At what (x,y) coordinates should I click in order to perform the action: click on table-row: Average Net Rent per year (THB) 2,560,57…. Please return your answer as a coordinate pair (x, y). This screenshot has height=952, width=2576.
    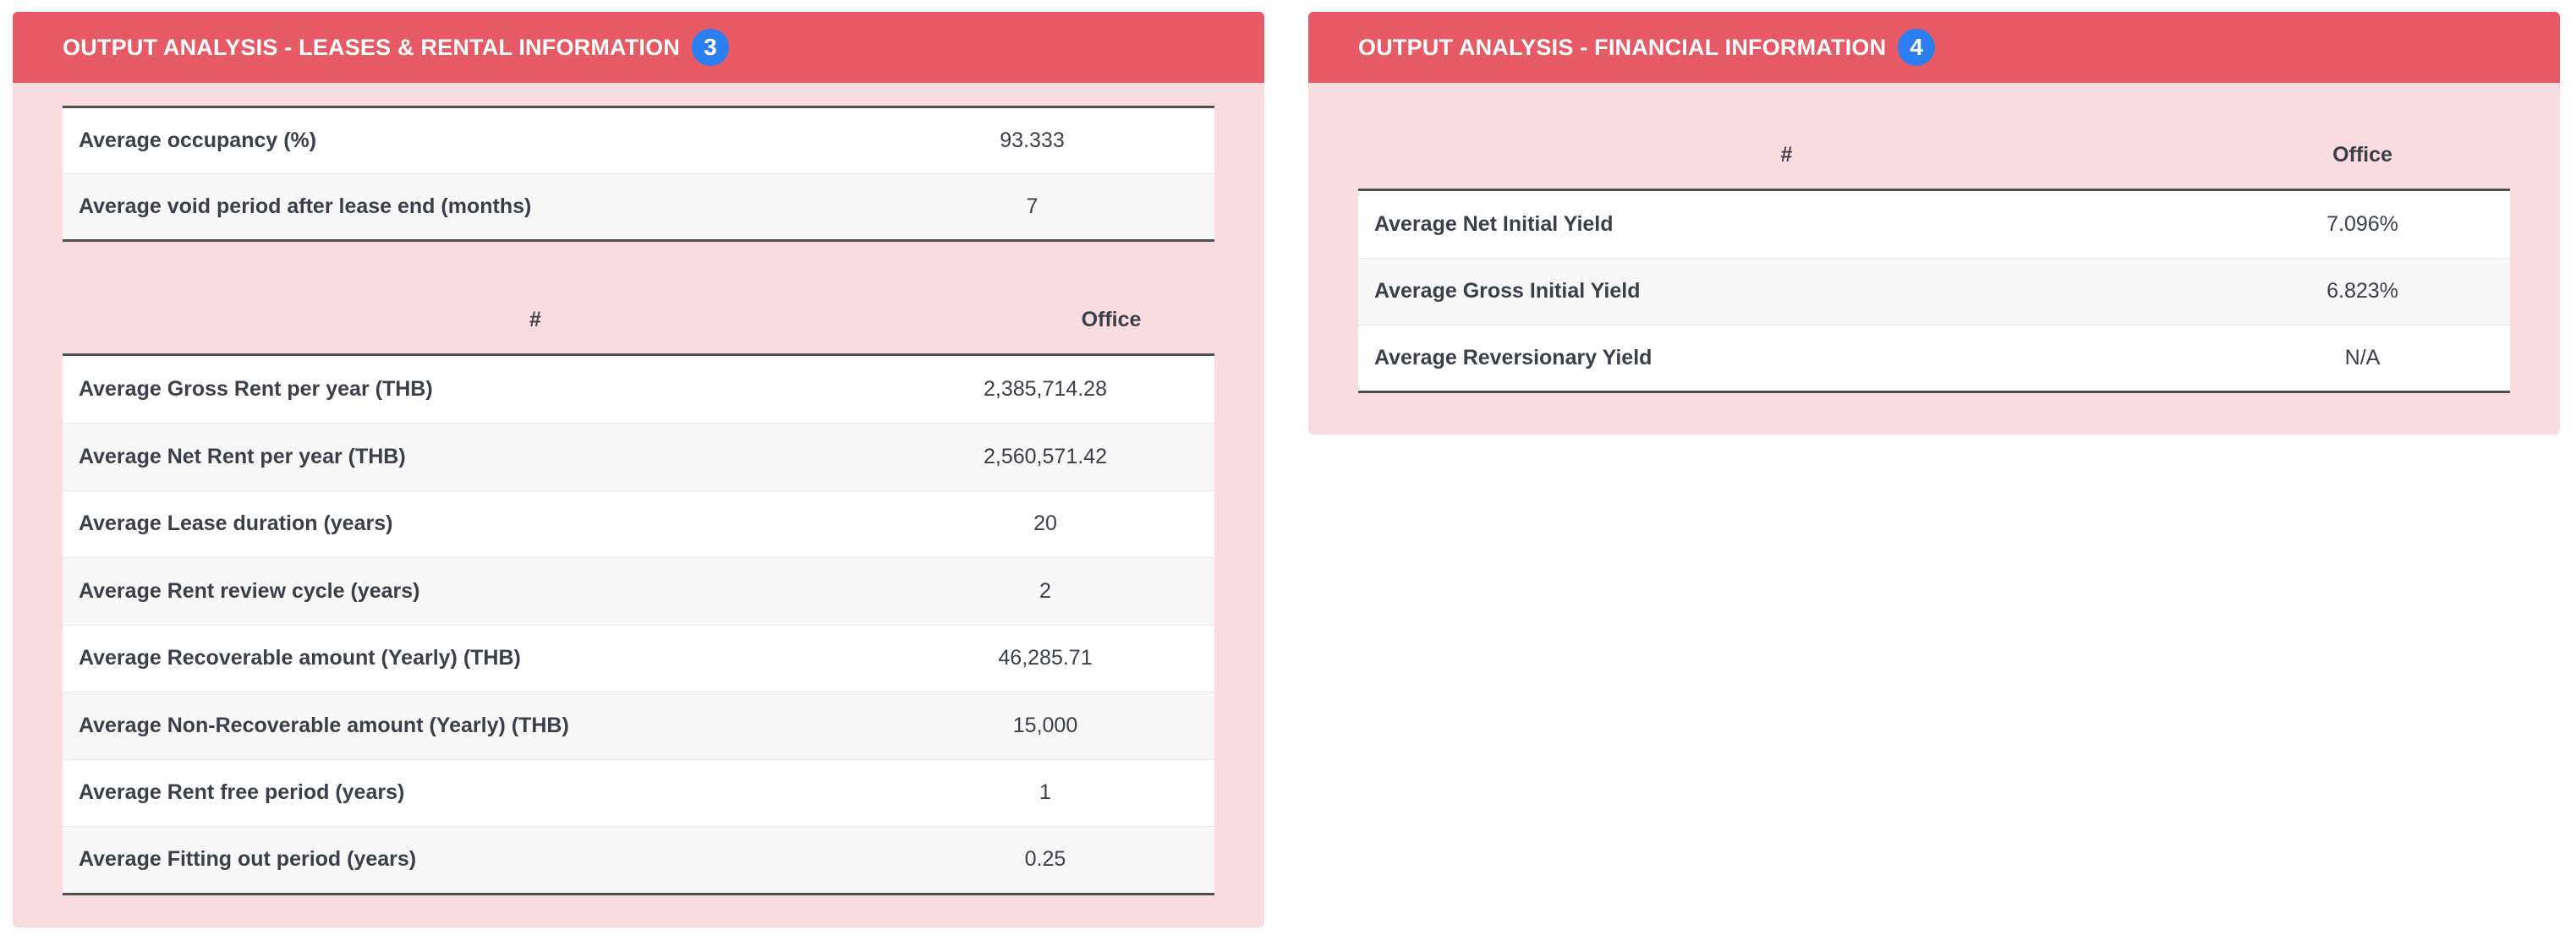
    Looking at the image, I should click on (638, 456).